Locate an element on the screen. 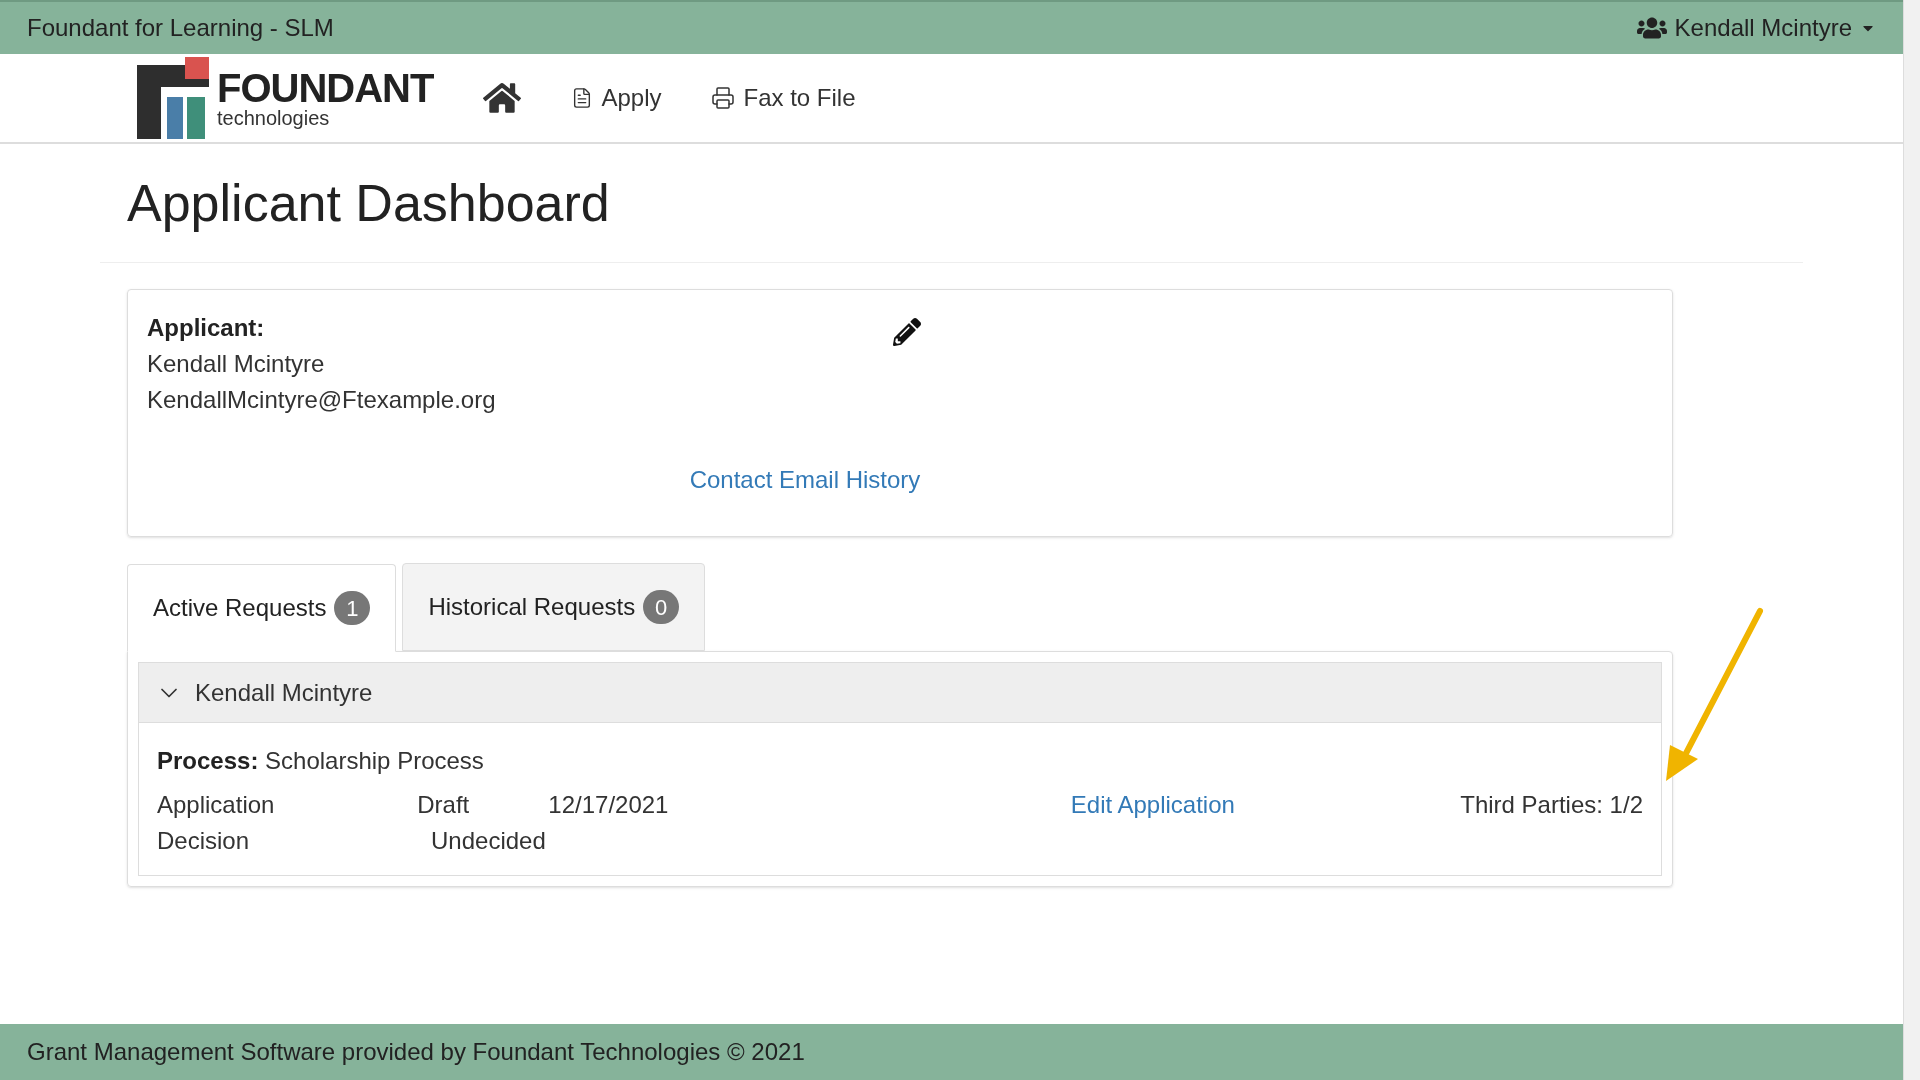 This screenshot has height=1080, width=1920. app-title: Foundant for Learning - SLM is located at coordinates (180, 28).